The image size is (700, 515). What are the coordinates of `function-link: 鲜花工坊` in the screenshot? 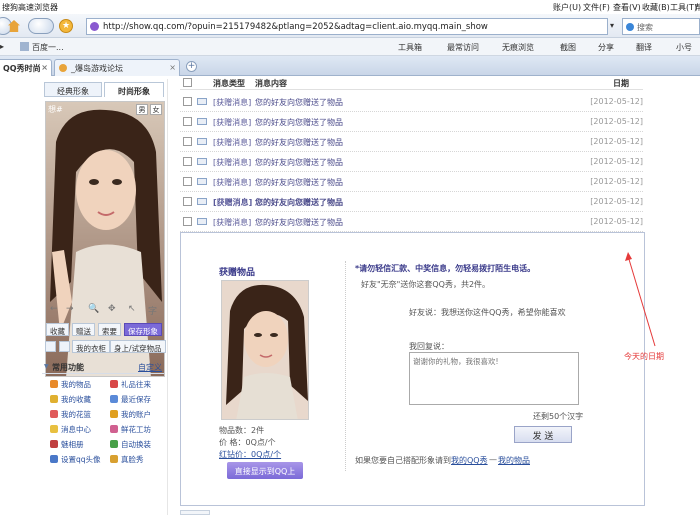 It's located at (130, 429).